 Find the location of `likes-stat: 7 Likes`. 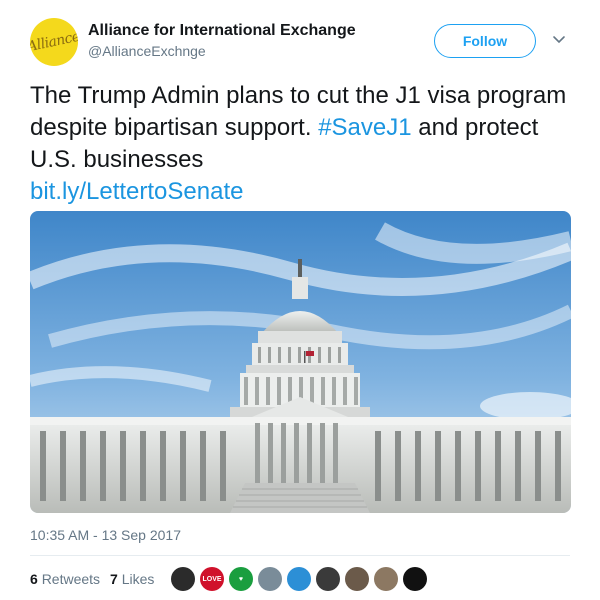

likes-stat: 7 Likes is located at coordinates (132, 579).